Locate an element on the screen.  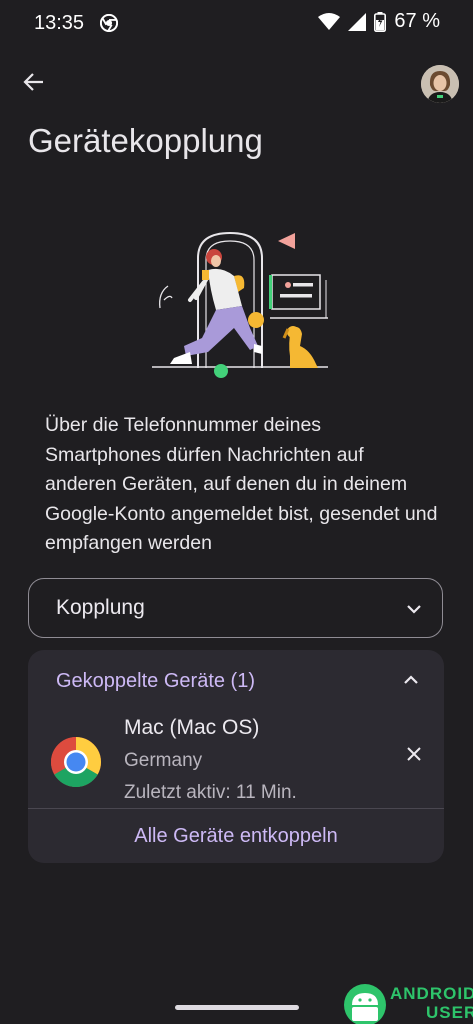
battery-percent: 67 % is located at coordinates (417, 21).